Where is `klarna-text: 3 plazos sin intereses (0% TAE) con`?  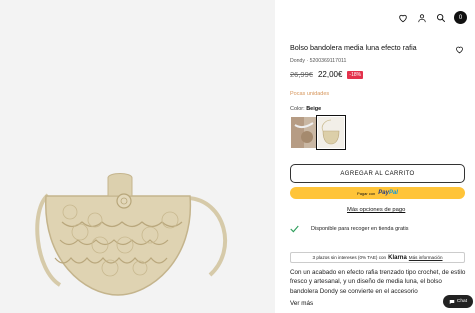
klarna-text: 3 plazos sin intereses (0% TAE) con is located at coordinates (349, 257).